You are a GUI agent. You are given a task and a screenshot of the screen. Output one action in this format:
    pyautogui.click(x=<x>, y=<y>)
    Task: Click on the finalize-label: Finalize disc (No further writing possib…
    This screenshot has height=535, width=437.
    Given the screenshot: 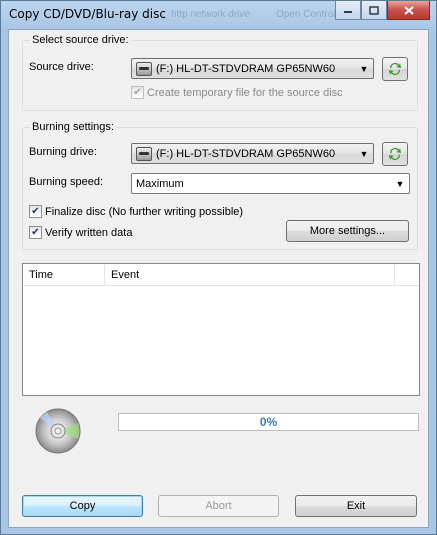 What is the action you would take?
    pyautogui.click(x=144, y=211)
    